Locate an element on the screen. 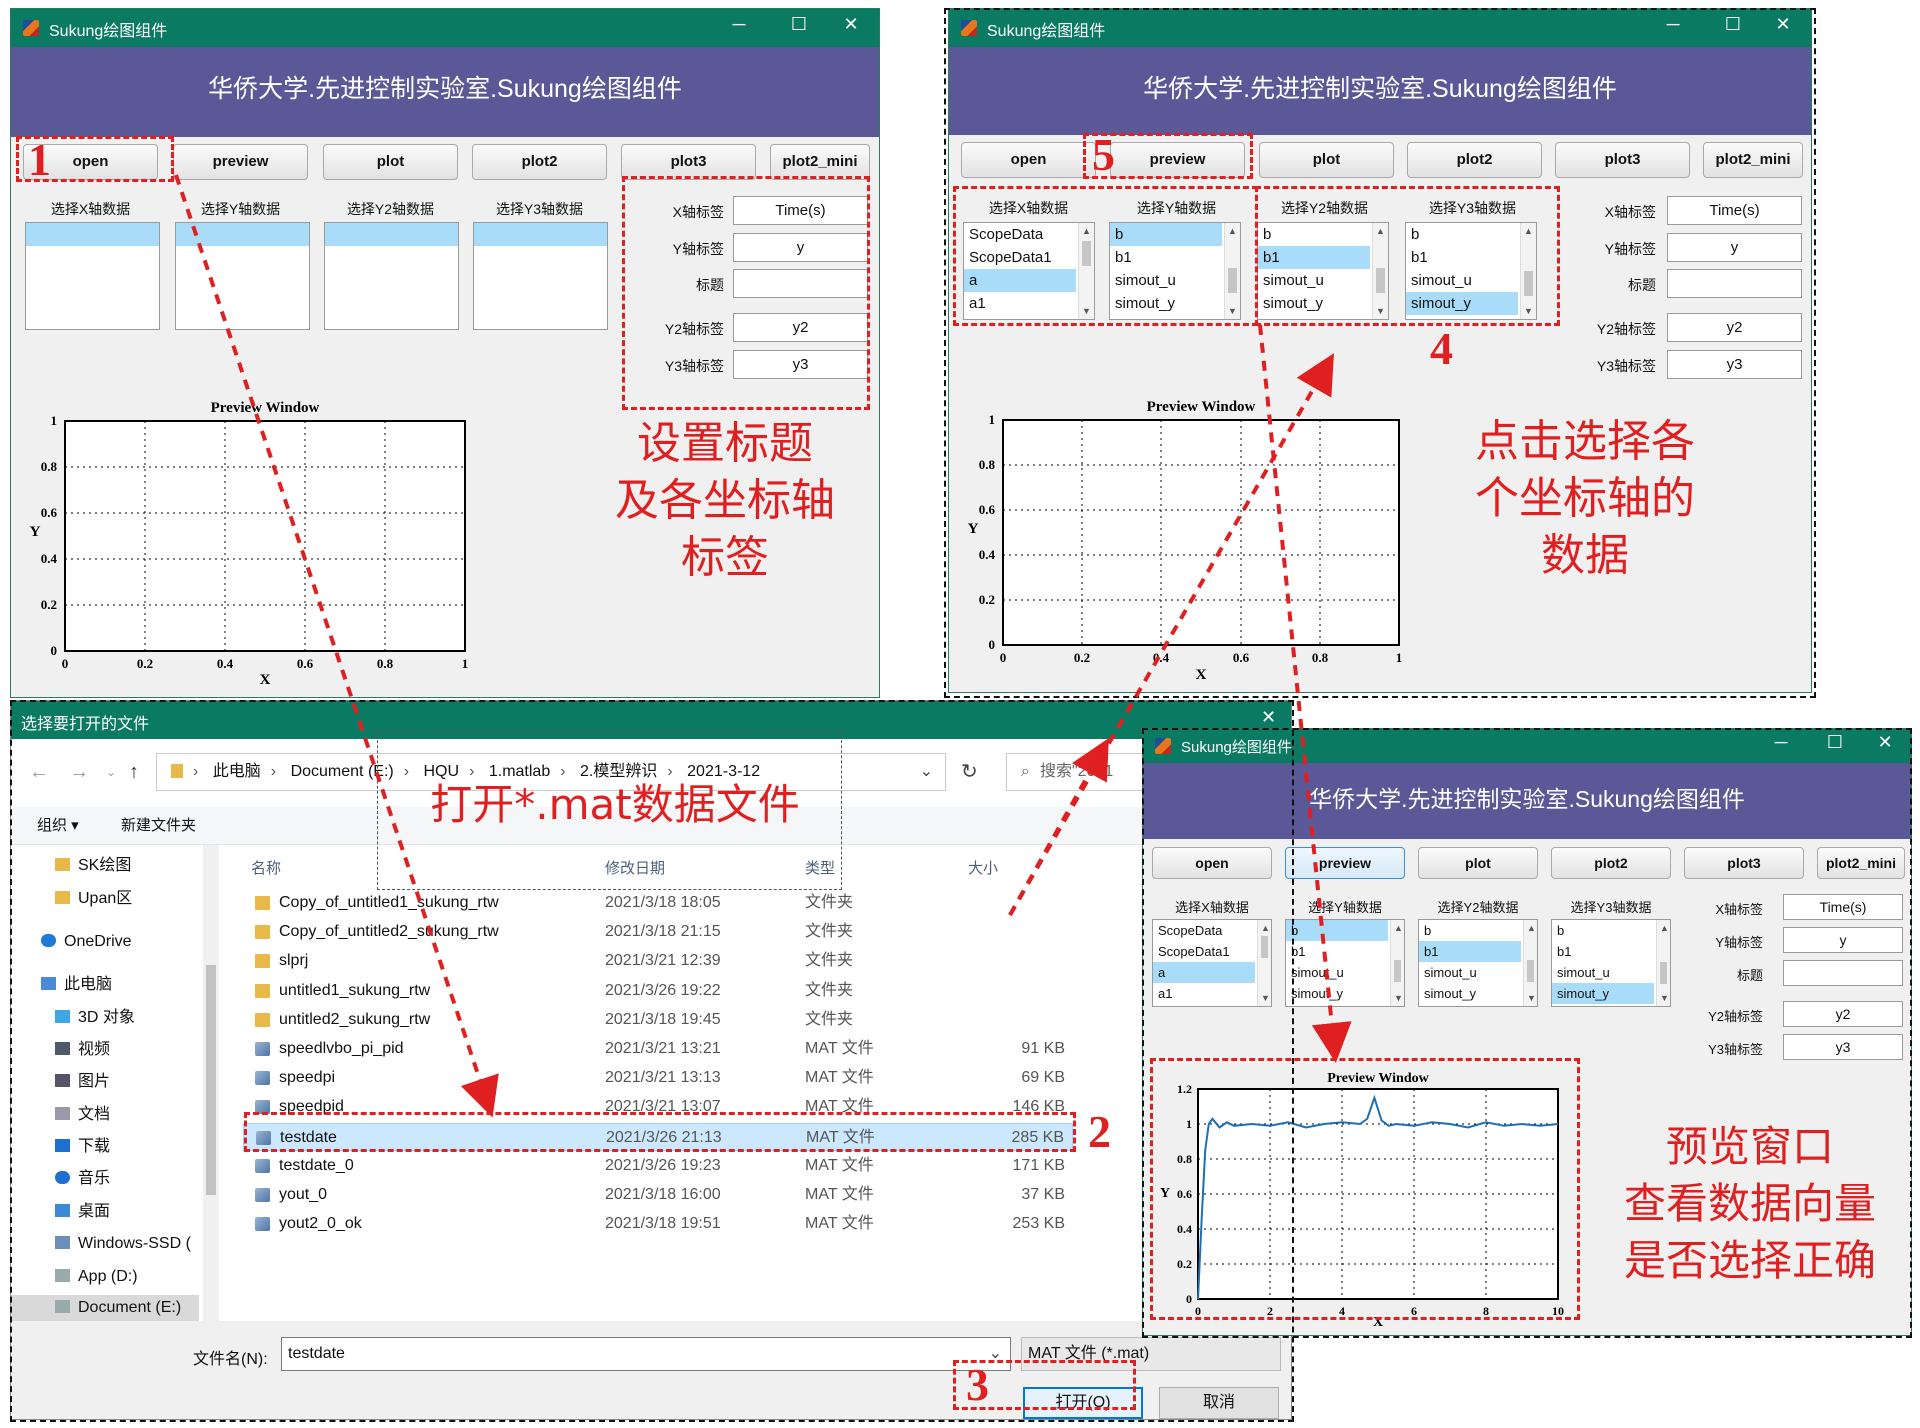 The height and width of the screenshot is (1428, 1920). axis-labels-highlight is located at coordinates (746, 293).